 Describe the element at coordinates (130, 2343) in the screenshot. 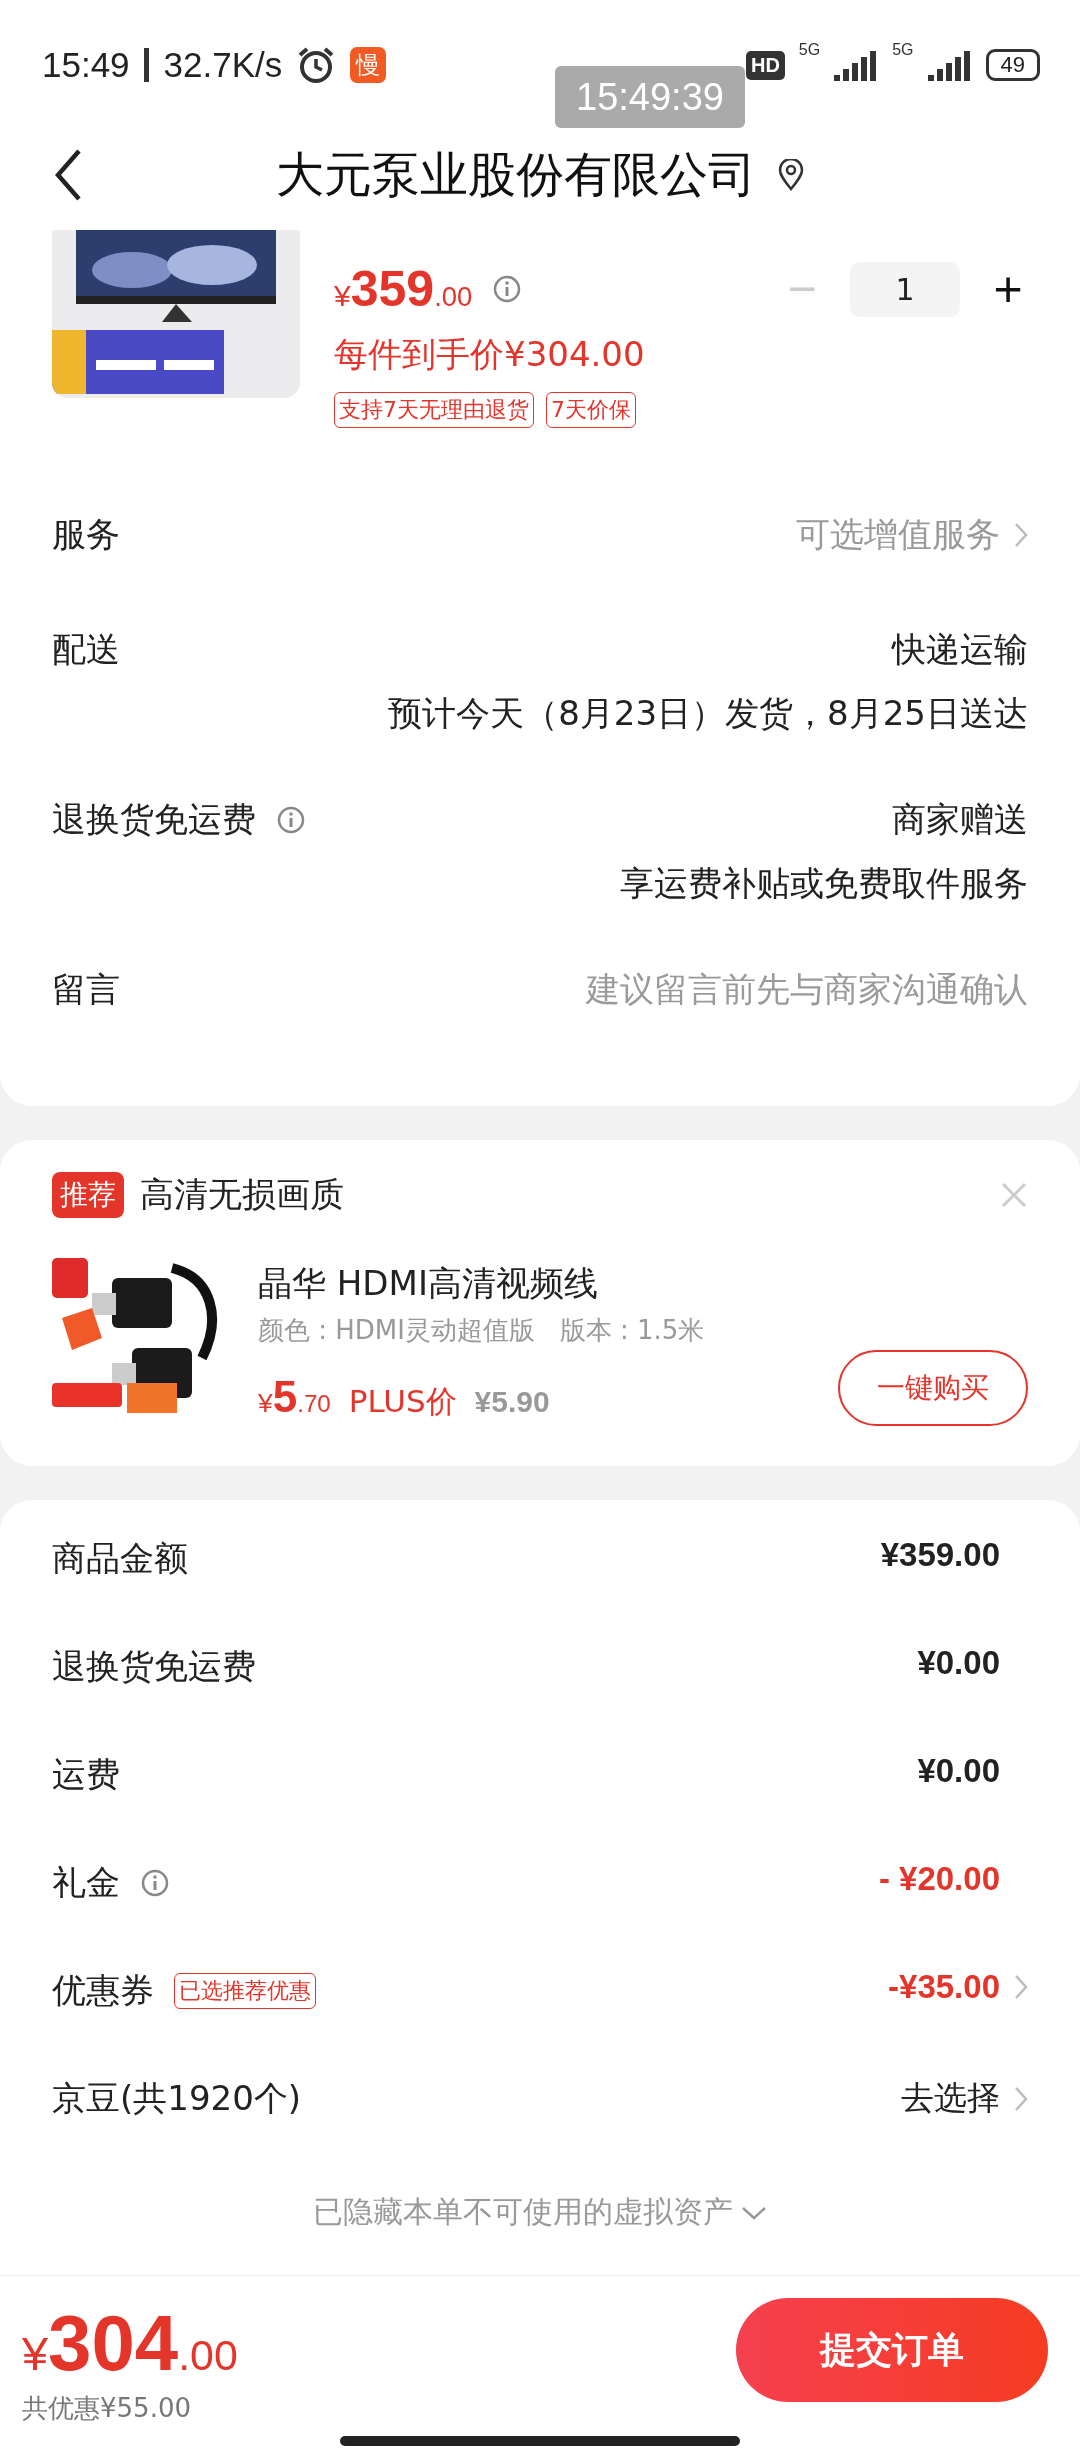

I see `total-price: ¥304.00` at that location.